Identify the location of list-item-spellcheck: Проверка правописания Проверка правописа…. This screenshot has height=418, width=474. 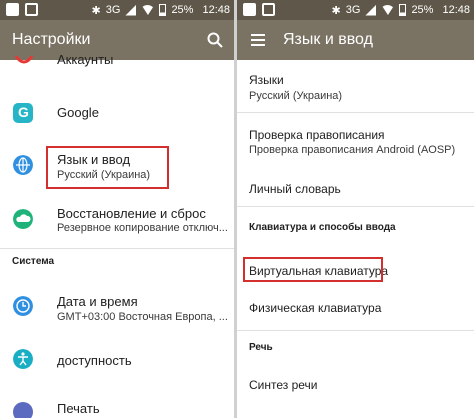
(355, 139).